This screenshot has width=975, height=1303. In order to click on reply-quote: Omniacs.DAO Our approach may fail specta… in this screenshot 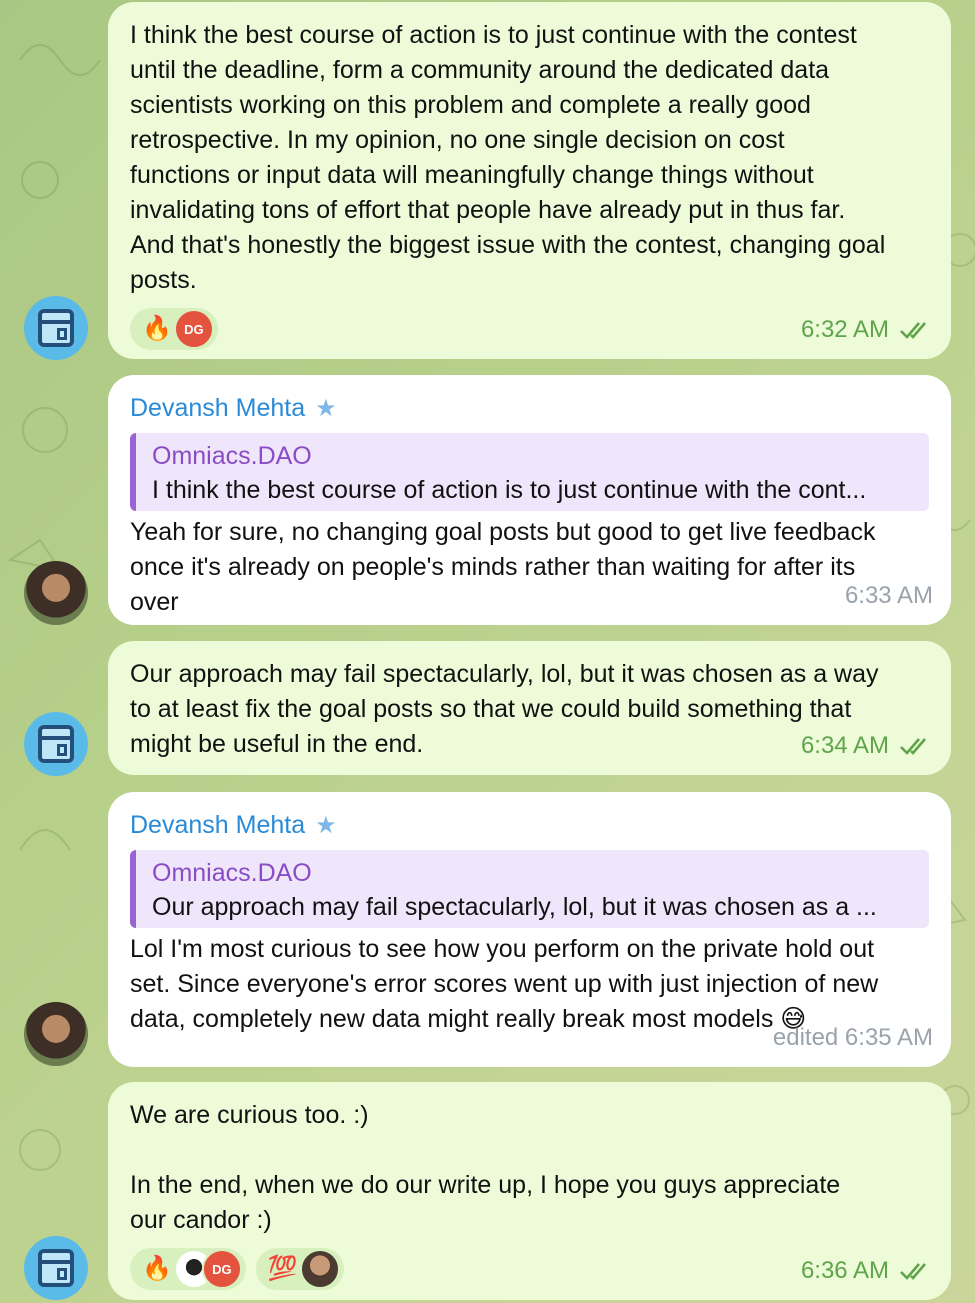, I will do `click(529, 889)`.